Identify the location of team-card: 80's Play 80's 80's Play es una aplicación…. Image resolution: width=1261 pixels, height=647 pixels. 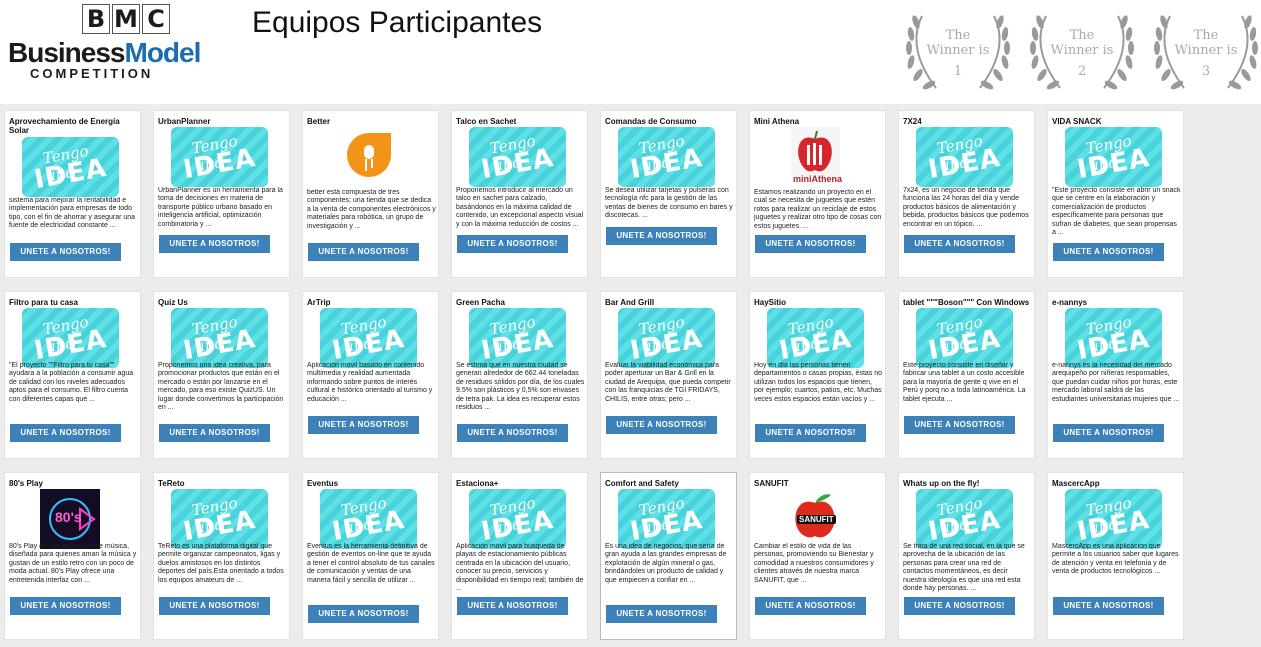
(72, 556).